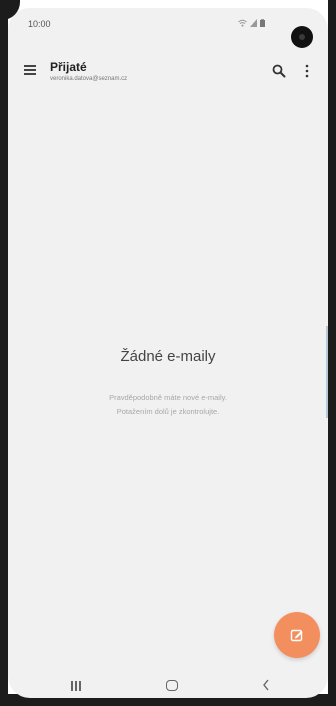 The width and height of the screenshot is (336, 706). What do you see at coordinates (332, 353) in the screenshot?
I see `bezel-right` at bounding box center [332, 353].